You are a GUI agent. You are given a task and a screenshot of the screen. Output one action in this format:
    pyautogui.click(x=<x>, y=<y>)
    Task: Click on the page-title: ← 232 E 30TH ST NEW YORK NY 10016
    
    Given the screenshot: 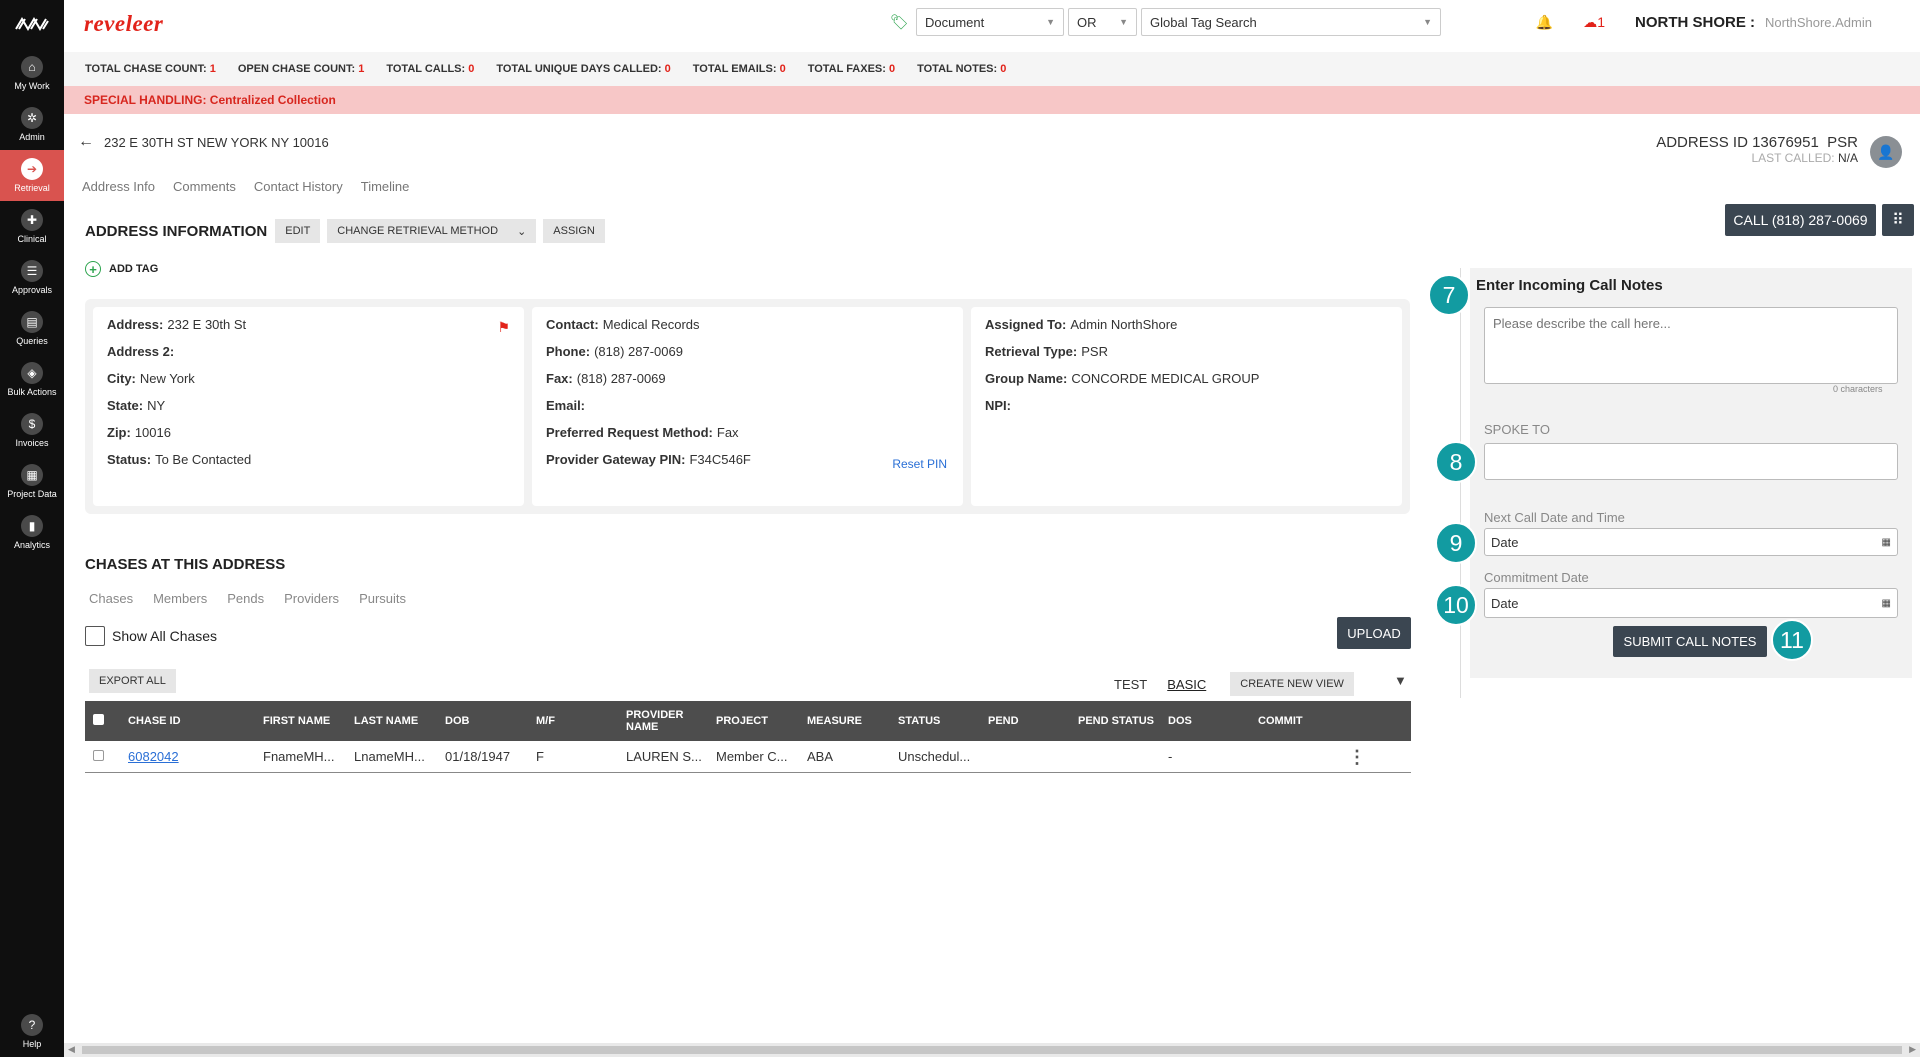 What is the action you would take?
    pyautogui.click(x=203, y=142)
    